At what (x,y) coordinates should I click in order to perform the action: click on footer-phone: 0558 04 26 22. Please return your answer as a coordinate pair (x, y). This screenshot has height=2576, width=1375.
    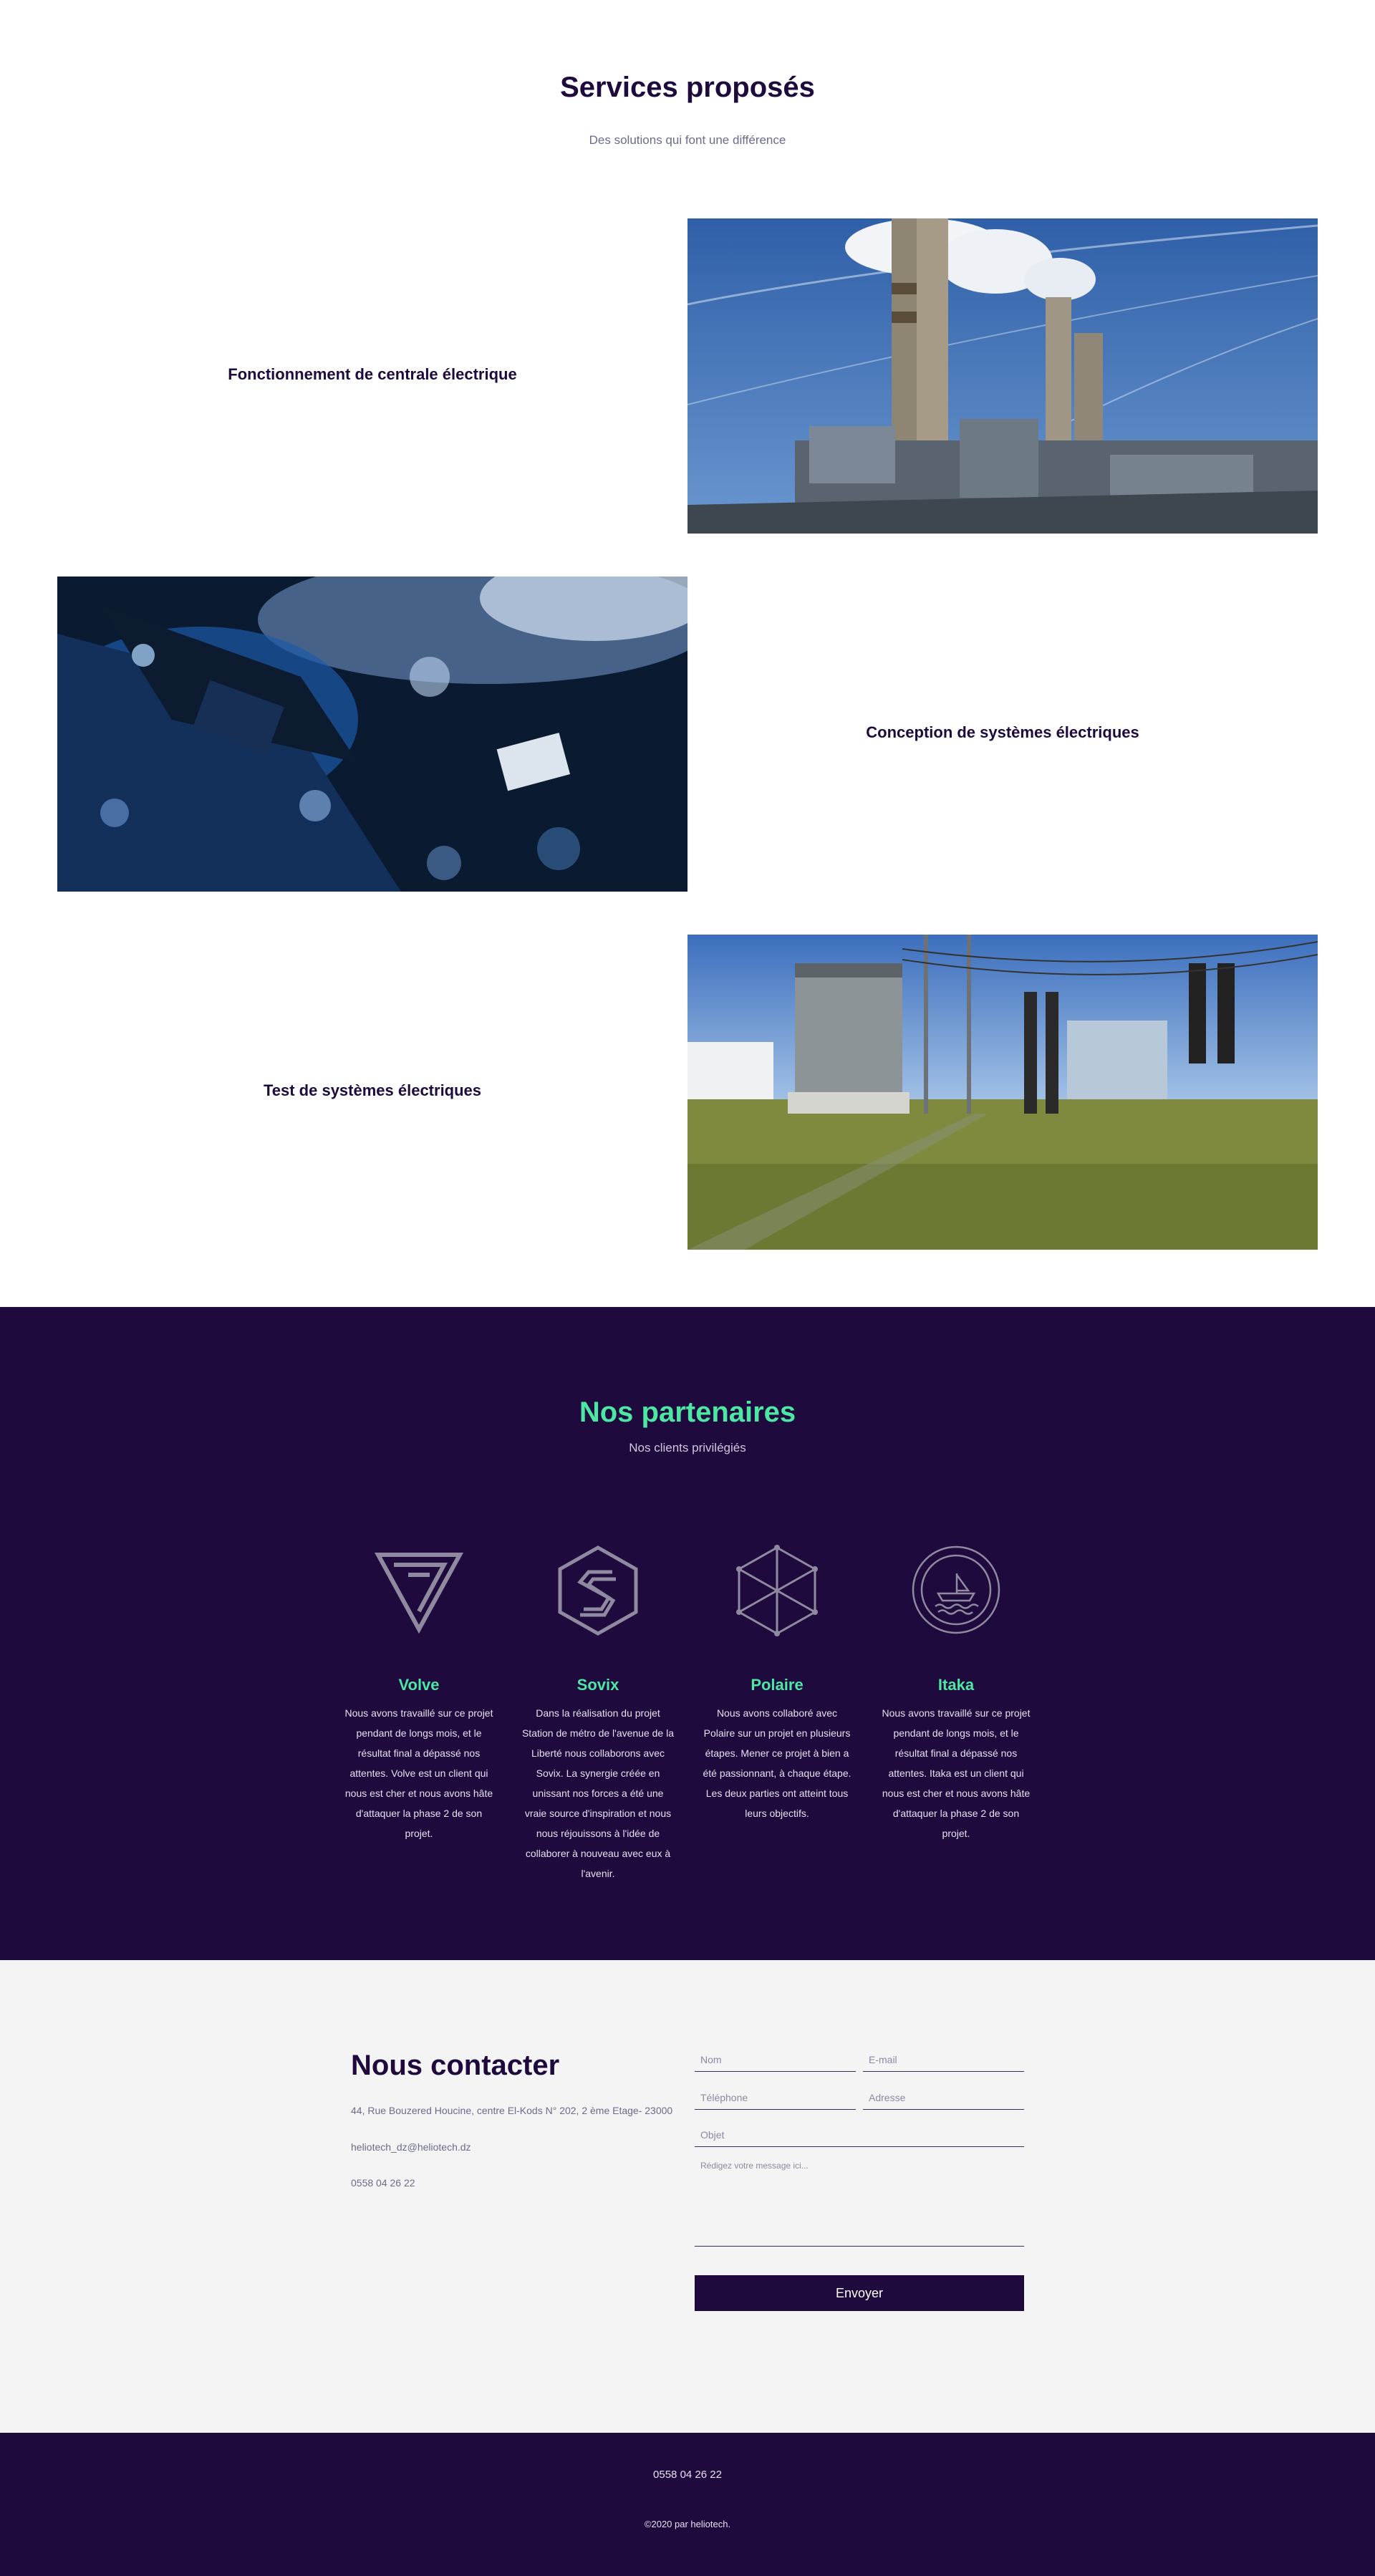
    Looking at the image, I should click on (688, 2475).